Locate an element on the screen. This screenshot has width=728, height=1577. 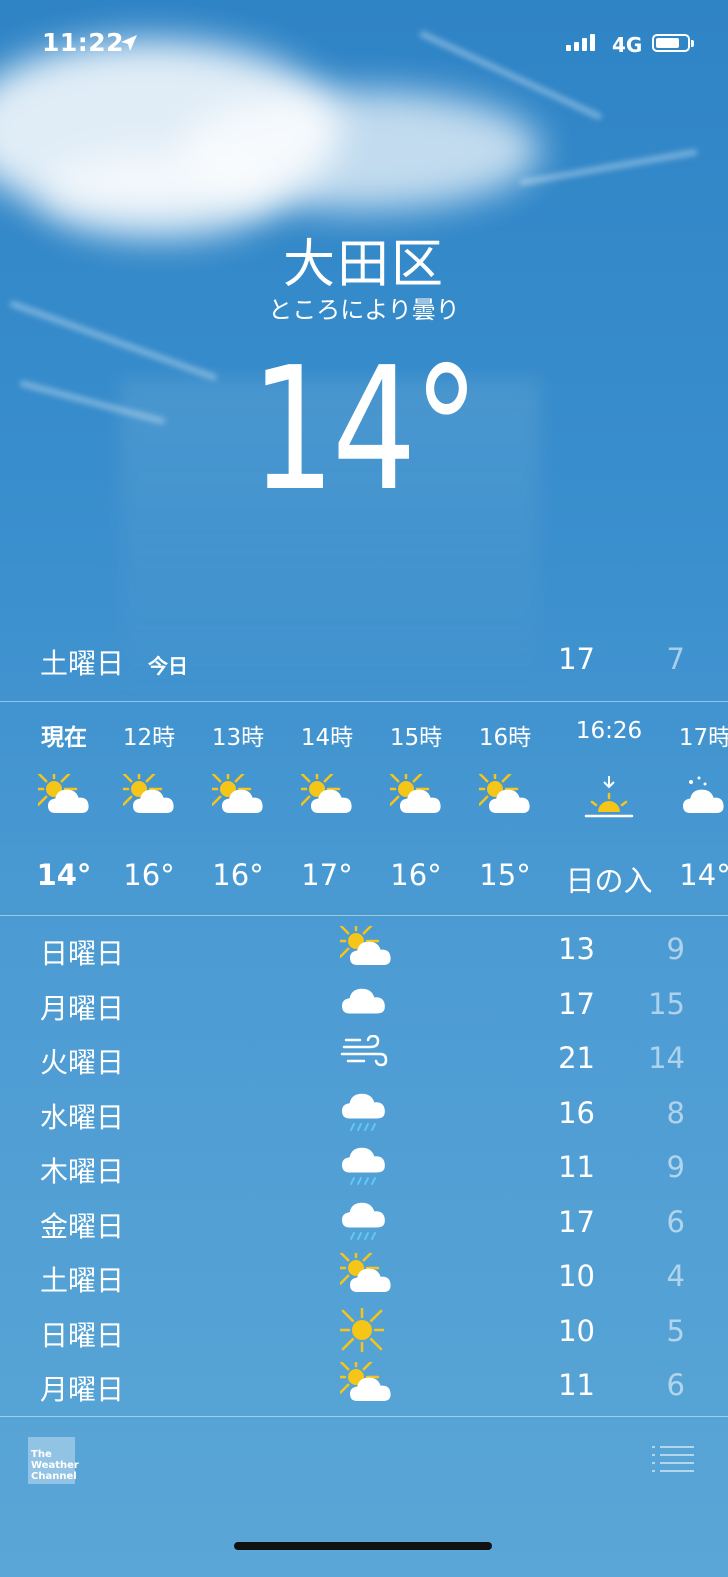
hourly-item: 12時 16° is located at coordinates (149, 808).